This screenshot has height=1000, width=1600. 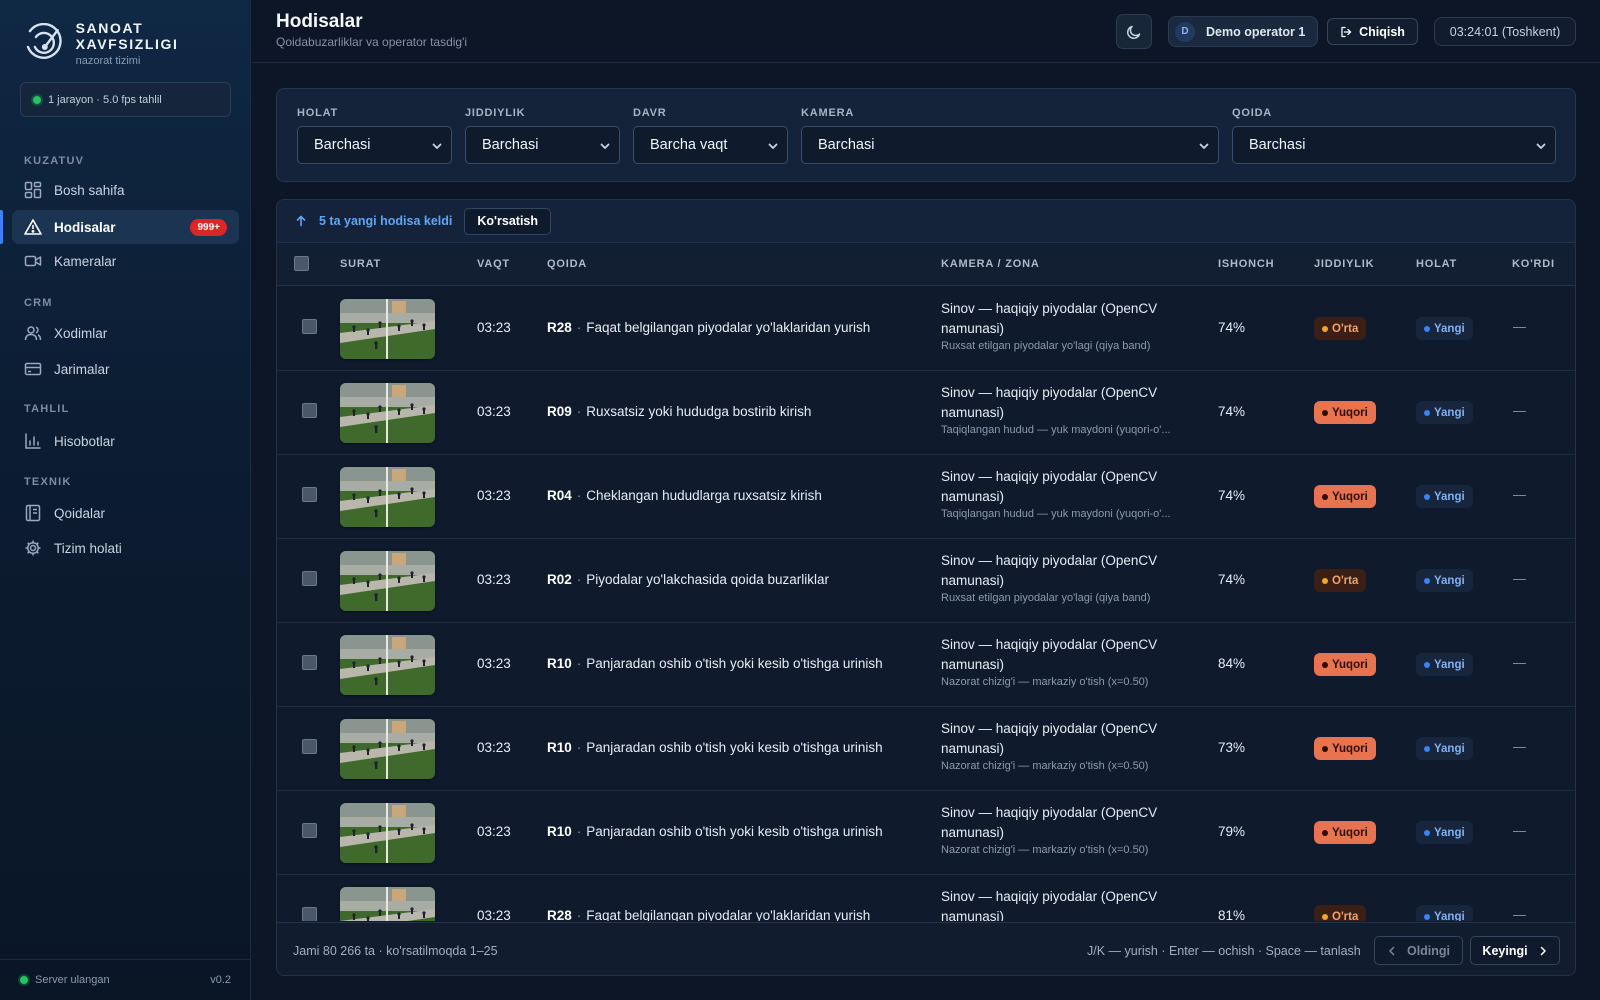 I want to click on brand: SANOAT XAVFSIZLIGI nazorat tizimi, so click(x=137, y=43).